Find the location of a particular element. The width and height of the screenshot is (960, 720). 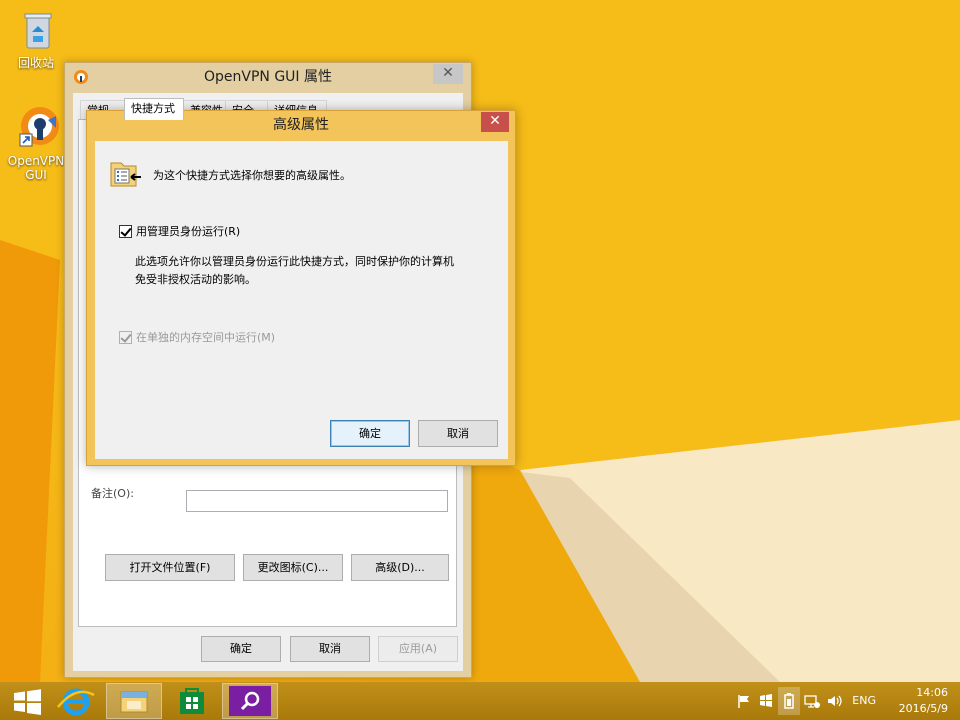

comment-label: 备注(O): is located at coordinates (112, 493).